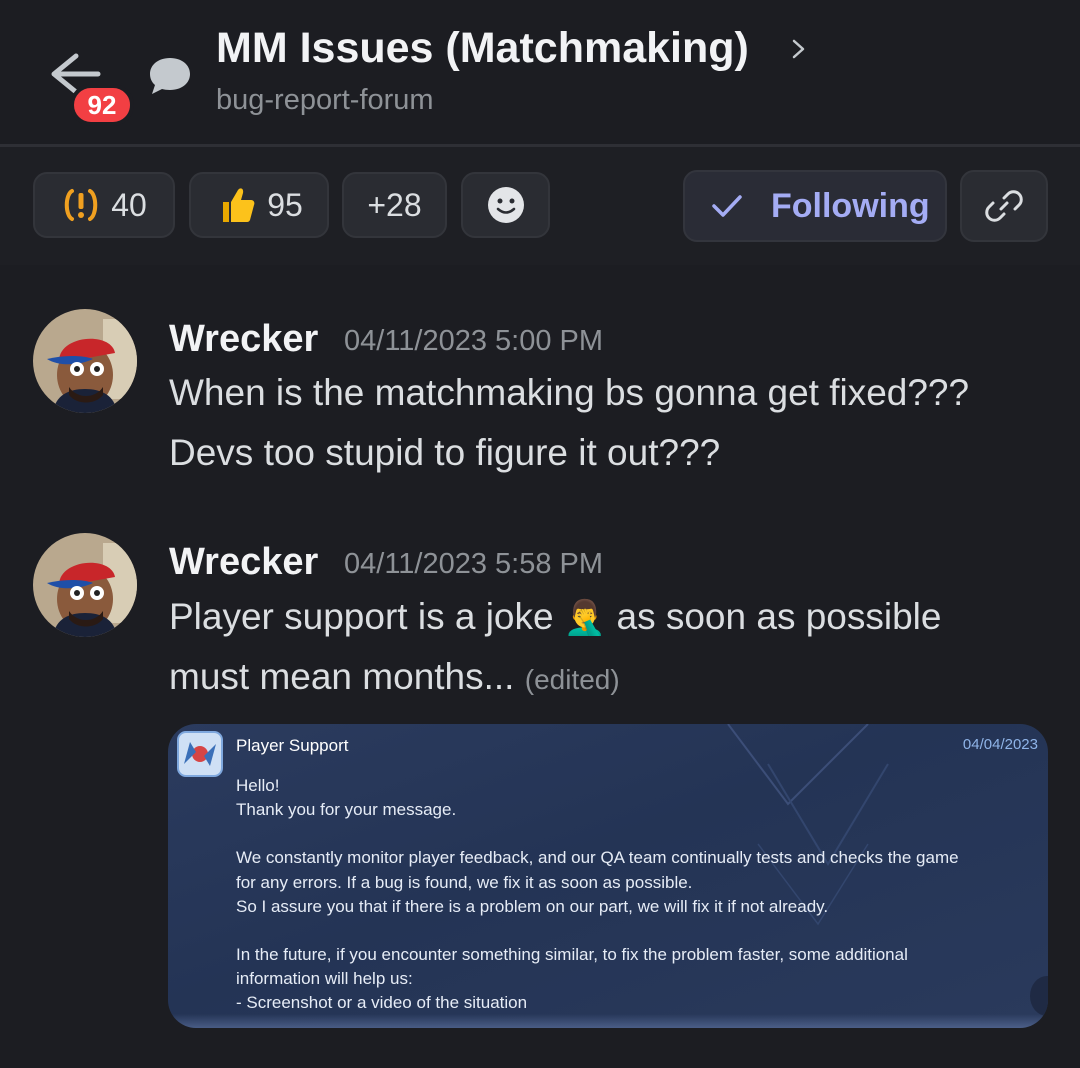 Image resolution: width=1080 pixels, height=1068 pixels. I want to click on add-reaction-button, so click(505, 205).